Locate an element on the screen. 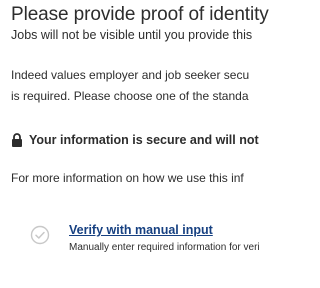 The image size is (320, 288). lock-icon is located at coordinates (17, 140).